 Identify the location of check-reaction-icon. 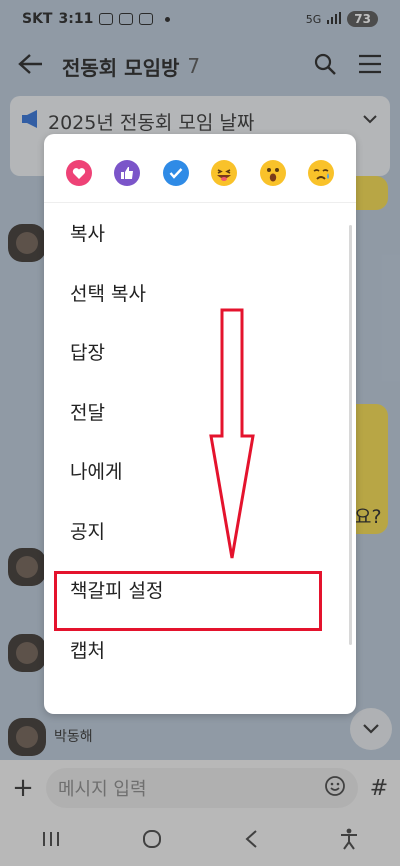
(175, 173).